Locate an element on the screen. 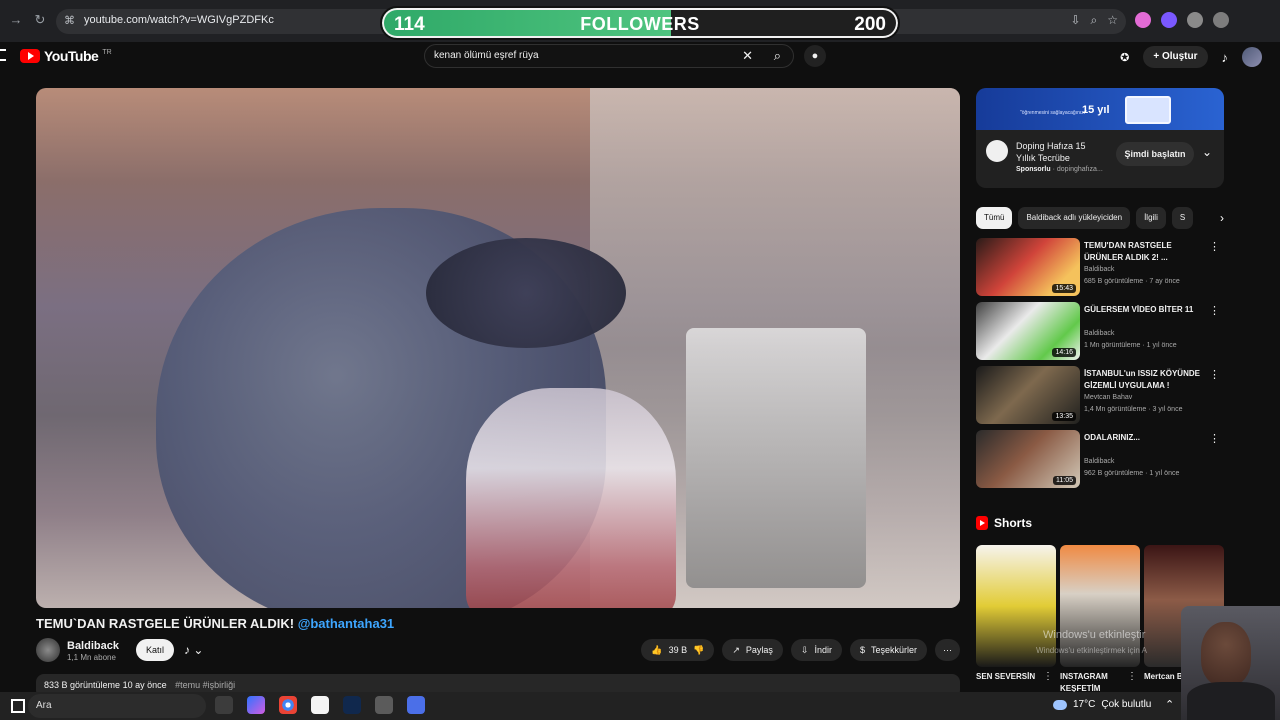 This screenshot has height=720, width=1280. system-tray-arrow-icon: ⌃ is located at coordinates (1169, 704).